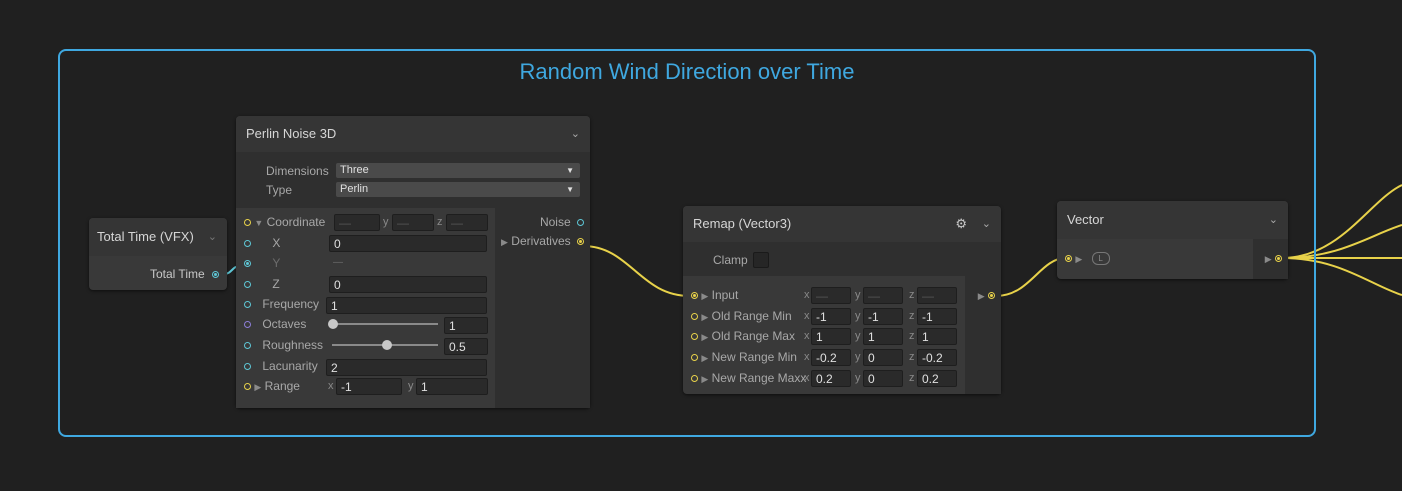 This screenshot has width=1402, height=491. Describe the element at coordinates (177, 274) in the screenshot. I see `total-time-output-label: Total Time` at that location.